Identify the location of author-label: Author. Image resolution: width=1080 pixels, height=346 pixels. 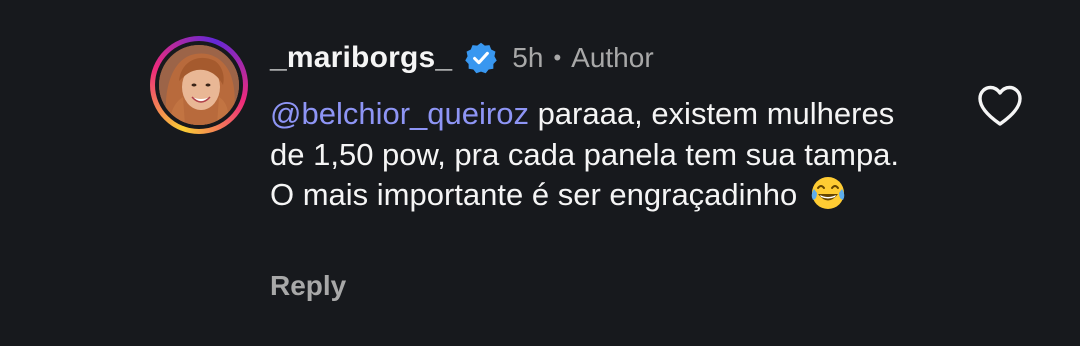
(612, 57).